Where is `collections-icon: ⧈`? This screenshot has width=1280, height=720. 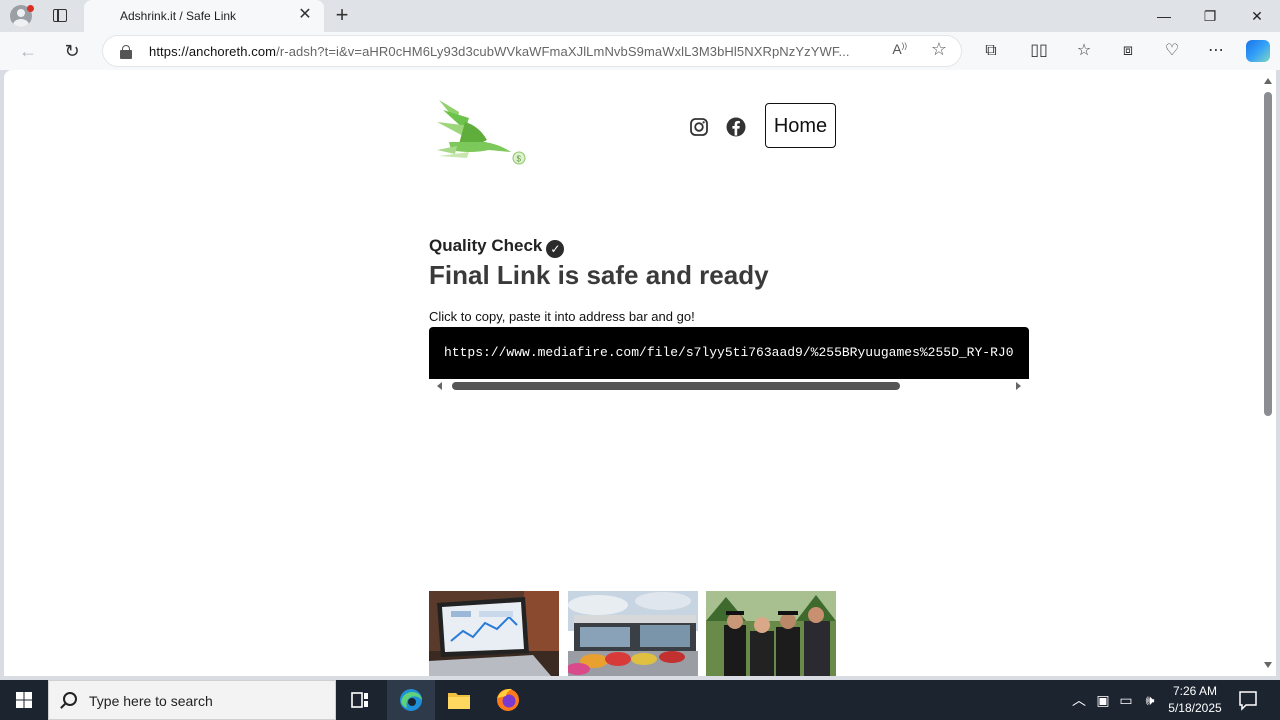 collections-icon: ⧈ is located at coordinates (1128, 51).